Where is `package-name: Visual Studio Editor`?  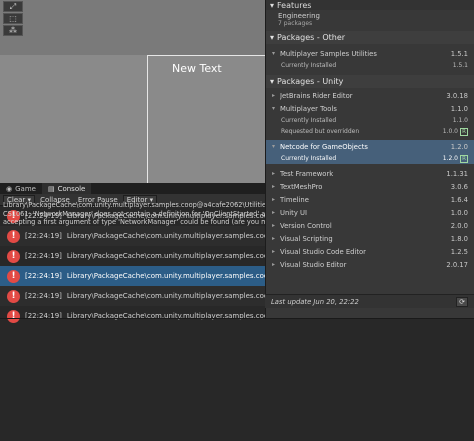
package-name: Visual Studio Editor is located at coordinates (313, 264).